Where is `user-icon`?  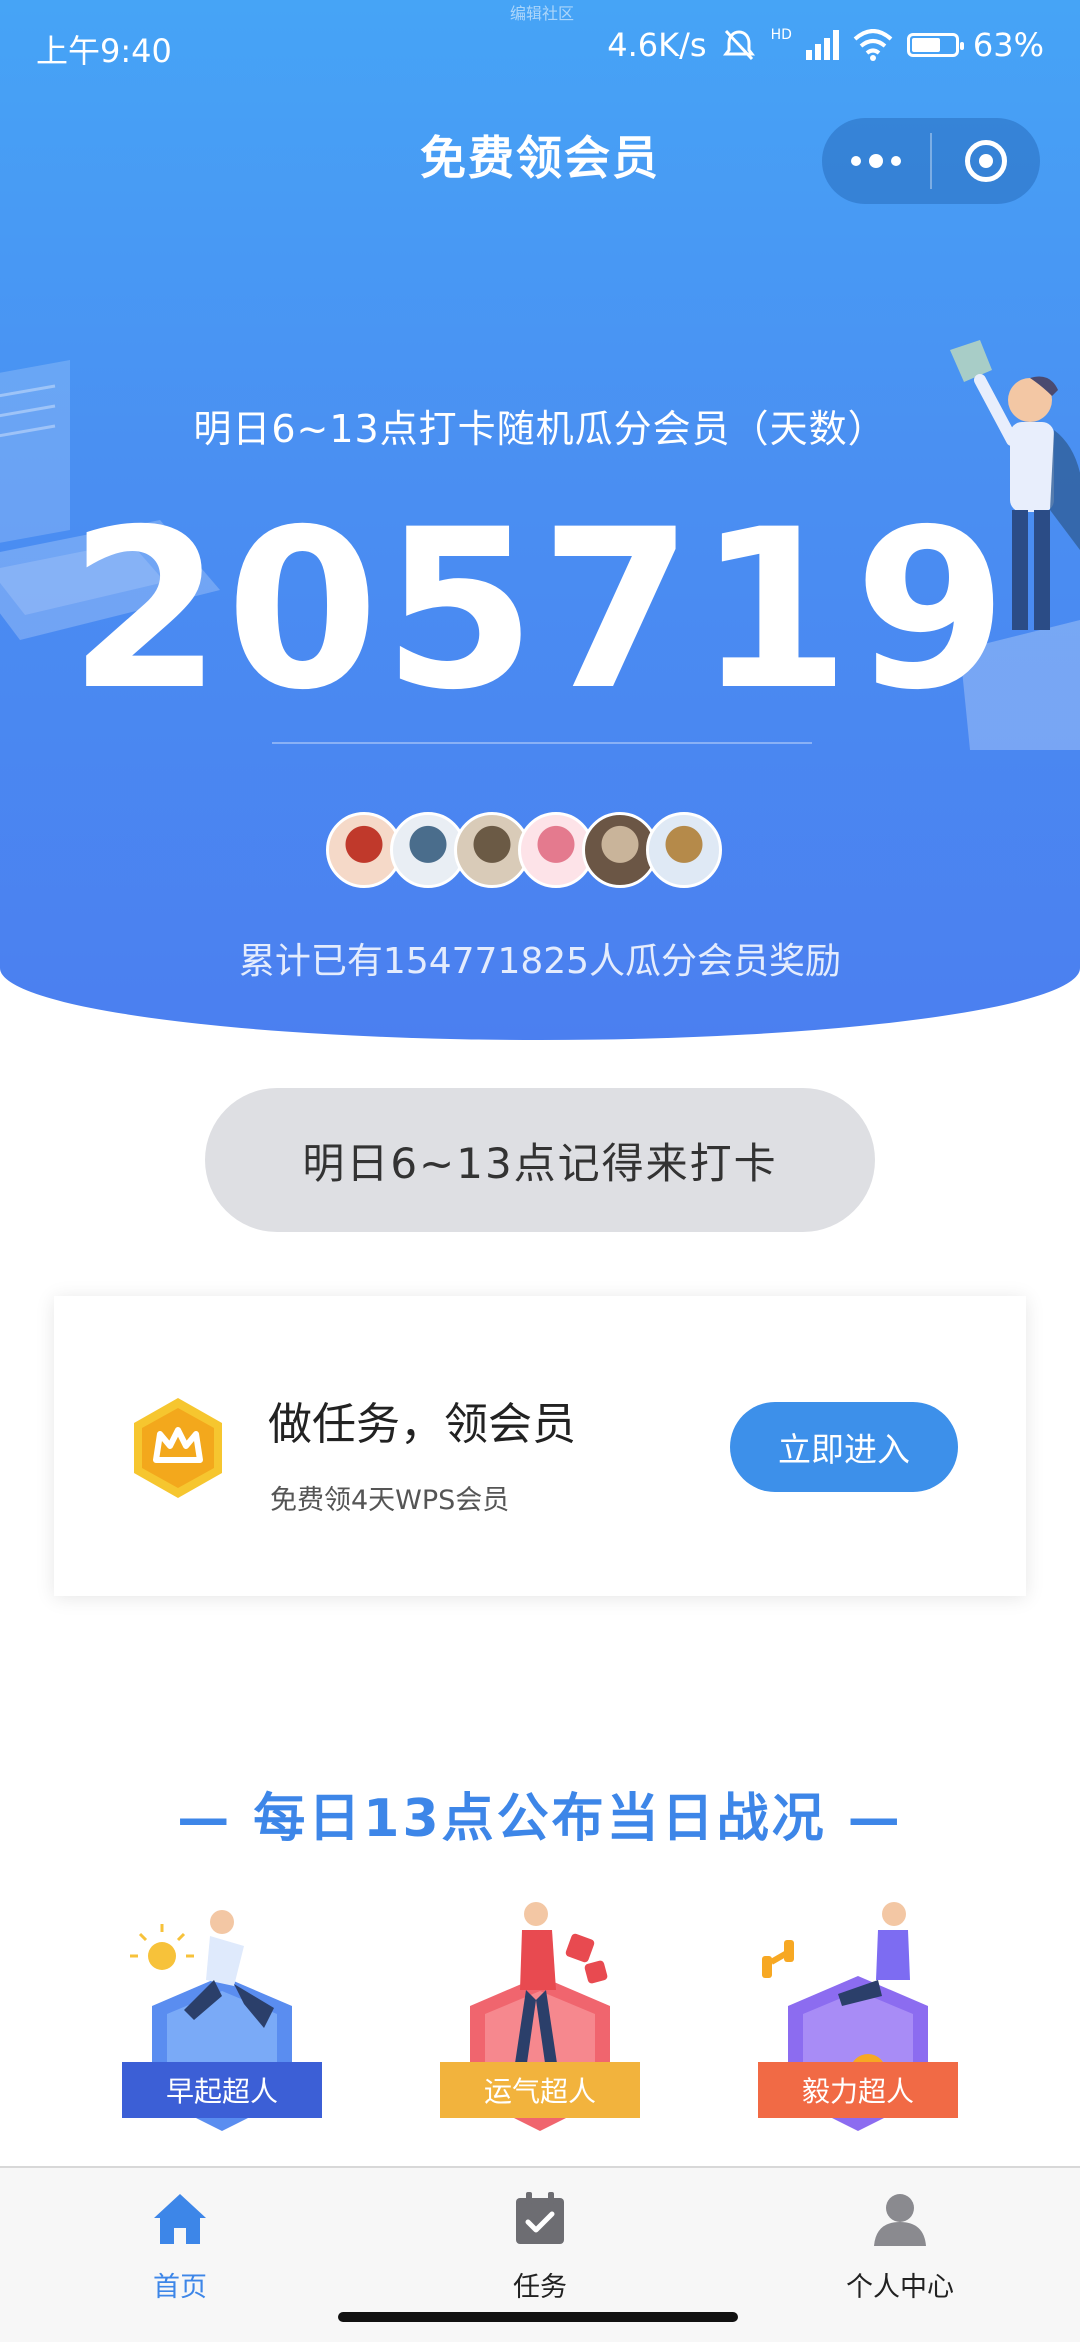
user-icon is located at coordinates (900, 2220).